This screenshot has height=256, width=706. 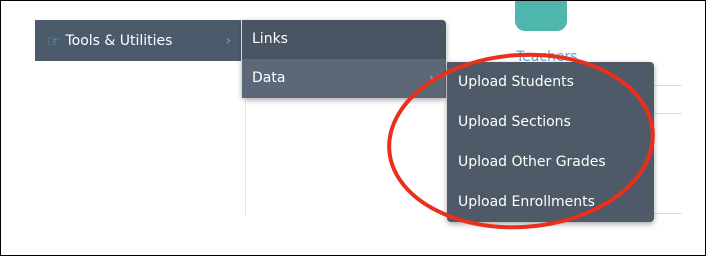 What do you see at coordinates (119, 40) in the screenshot?
I see `menu-item-label: Tools & Utilities` at bounding box center [119, 40].